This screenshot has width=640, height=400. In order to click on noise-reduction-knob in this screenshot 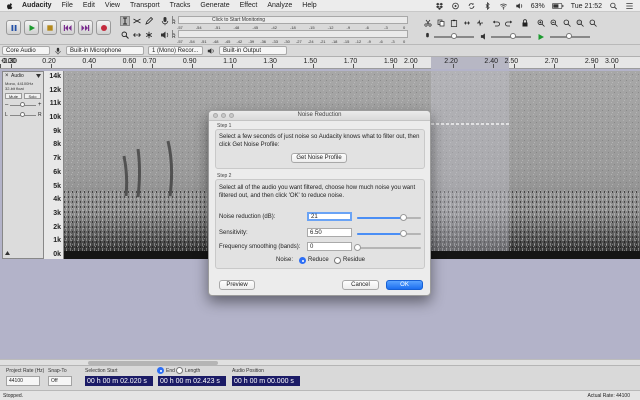, I will do `click(403, 217)`.